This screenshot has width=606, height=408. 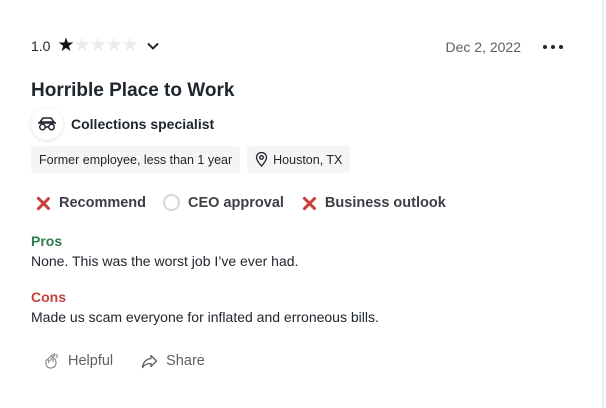 What do you see at coordinates (48, 297) in the screenshot?
I see `cons-heading: Cons` at bounding box center [48, 297].